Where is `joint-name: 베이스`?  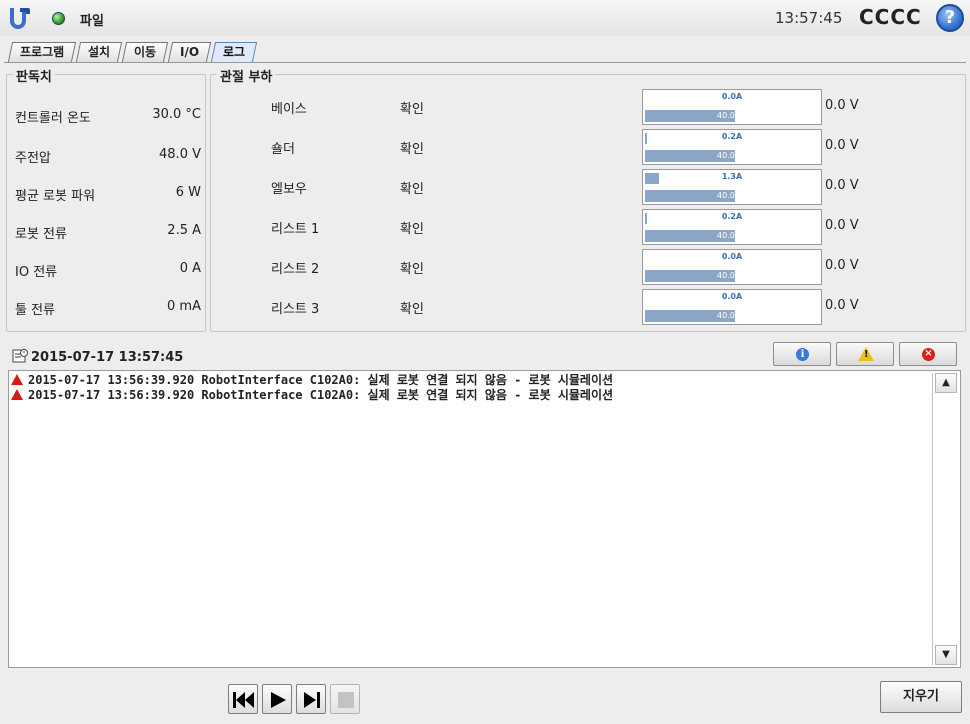
joint-name: 베이스 is located at coordinates (289, 109).